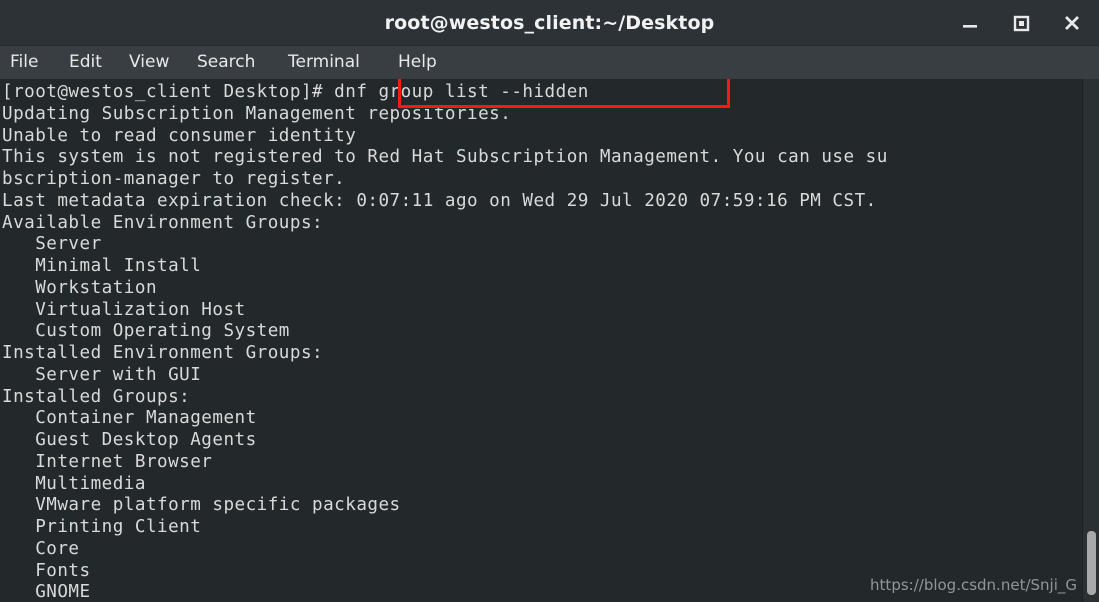  I want to click on menu-item-file: File, so click(24, 62).